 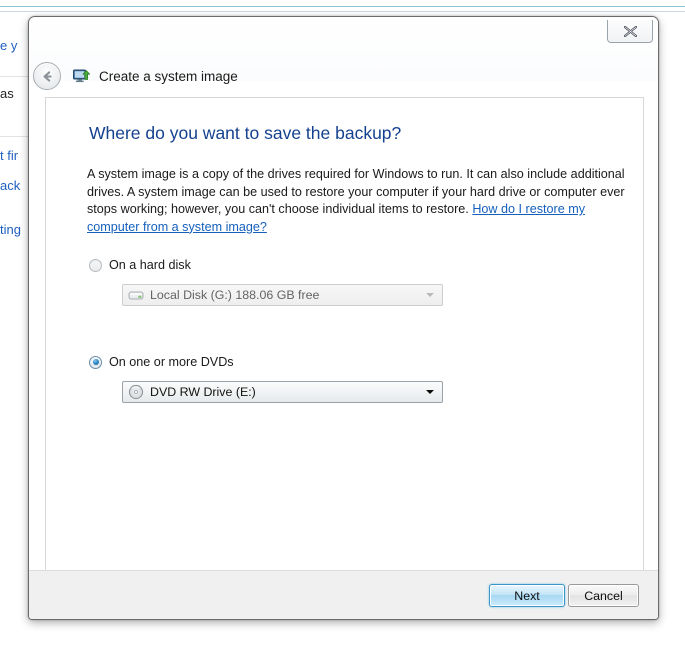 I want to click on radio-on-one-or-more-dvds: On one or more DVDs, so click(x=161, y=362).